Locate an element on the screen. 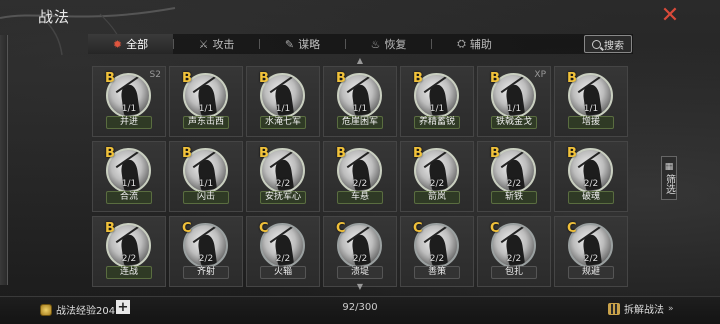 The width and height of the screenshot is (720, 324). scroll-up-indicator: ▲ is located at coordinates (360, 60).